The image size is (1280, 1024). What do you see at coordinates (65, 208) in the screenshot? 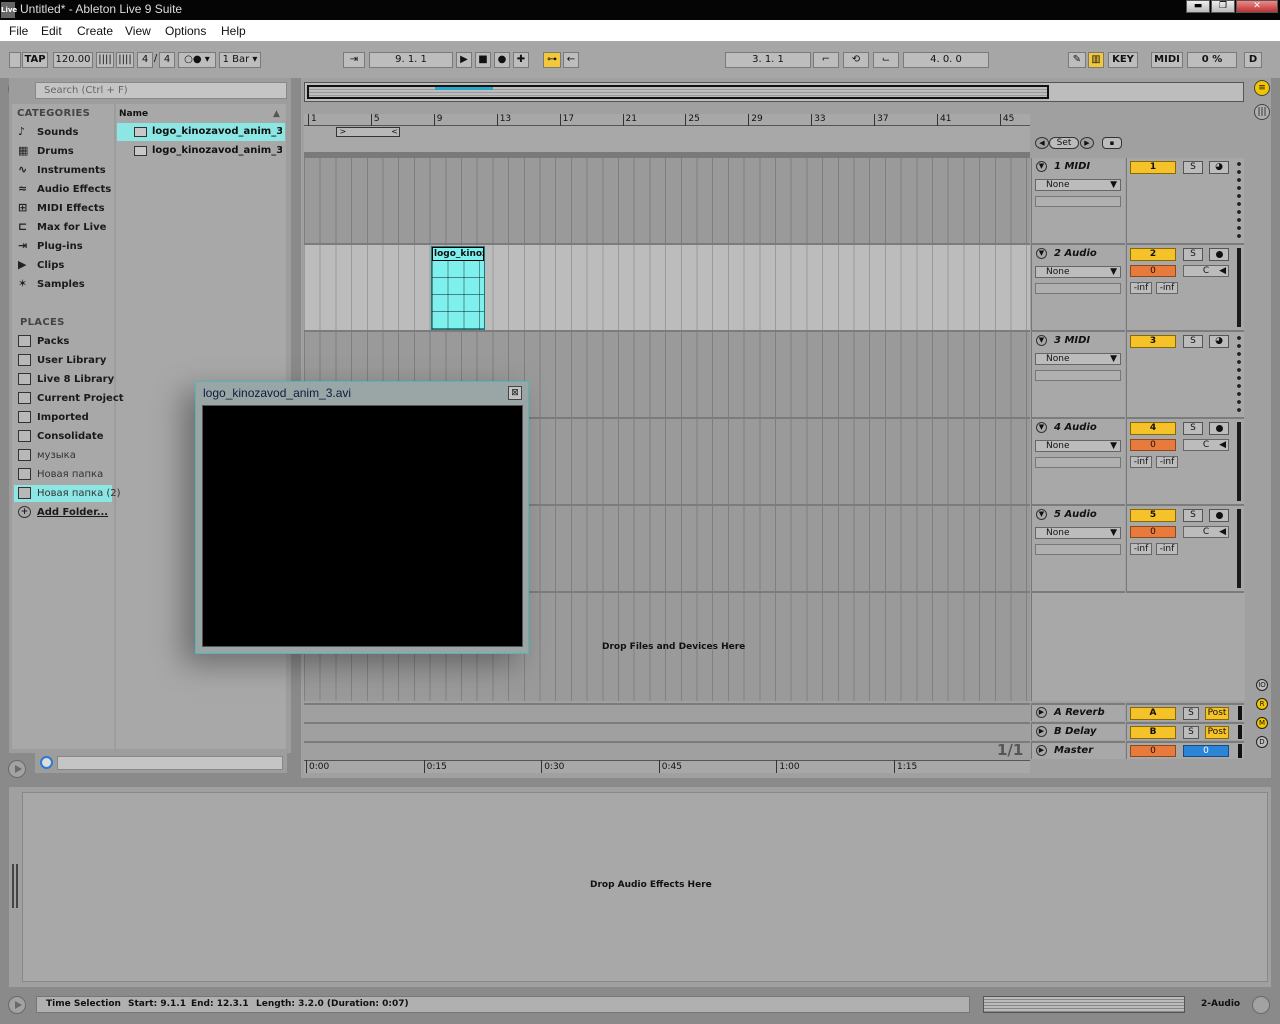
I see `category-item: ⊞ MIDI Effects` at bounding box center [65, 208].